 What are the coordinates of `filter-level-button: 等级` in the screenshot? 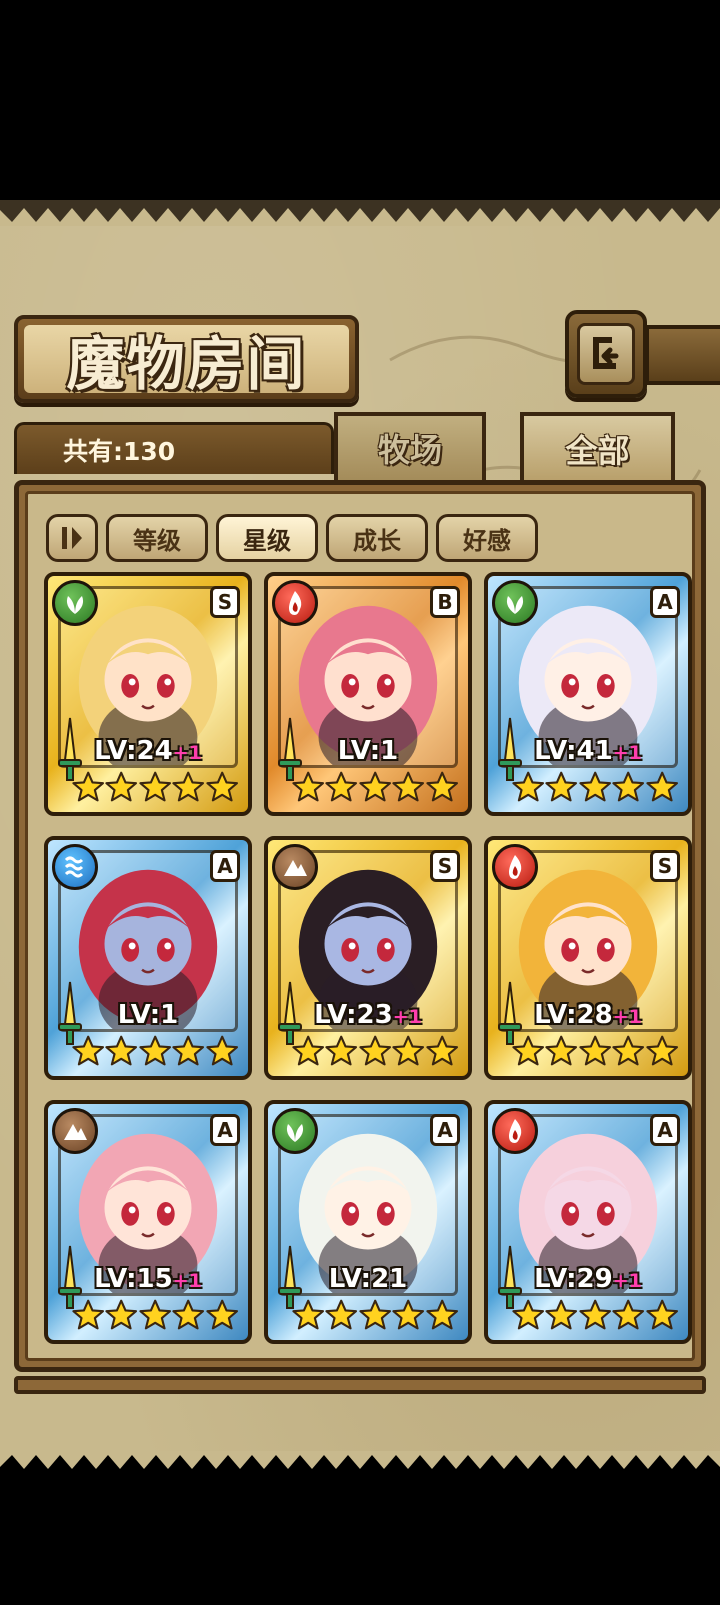 It's located at (157, 538).